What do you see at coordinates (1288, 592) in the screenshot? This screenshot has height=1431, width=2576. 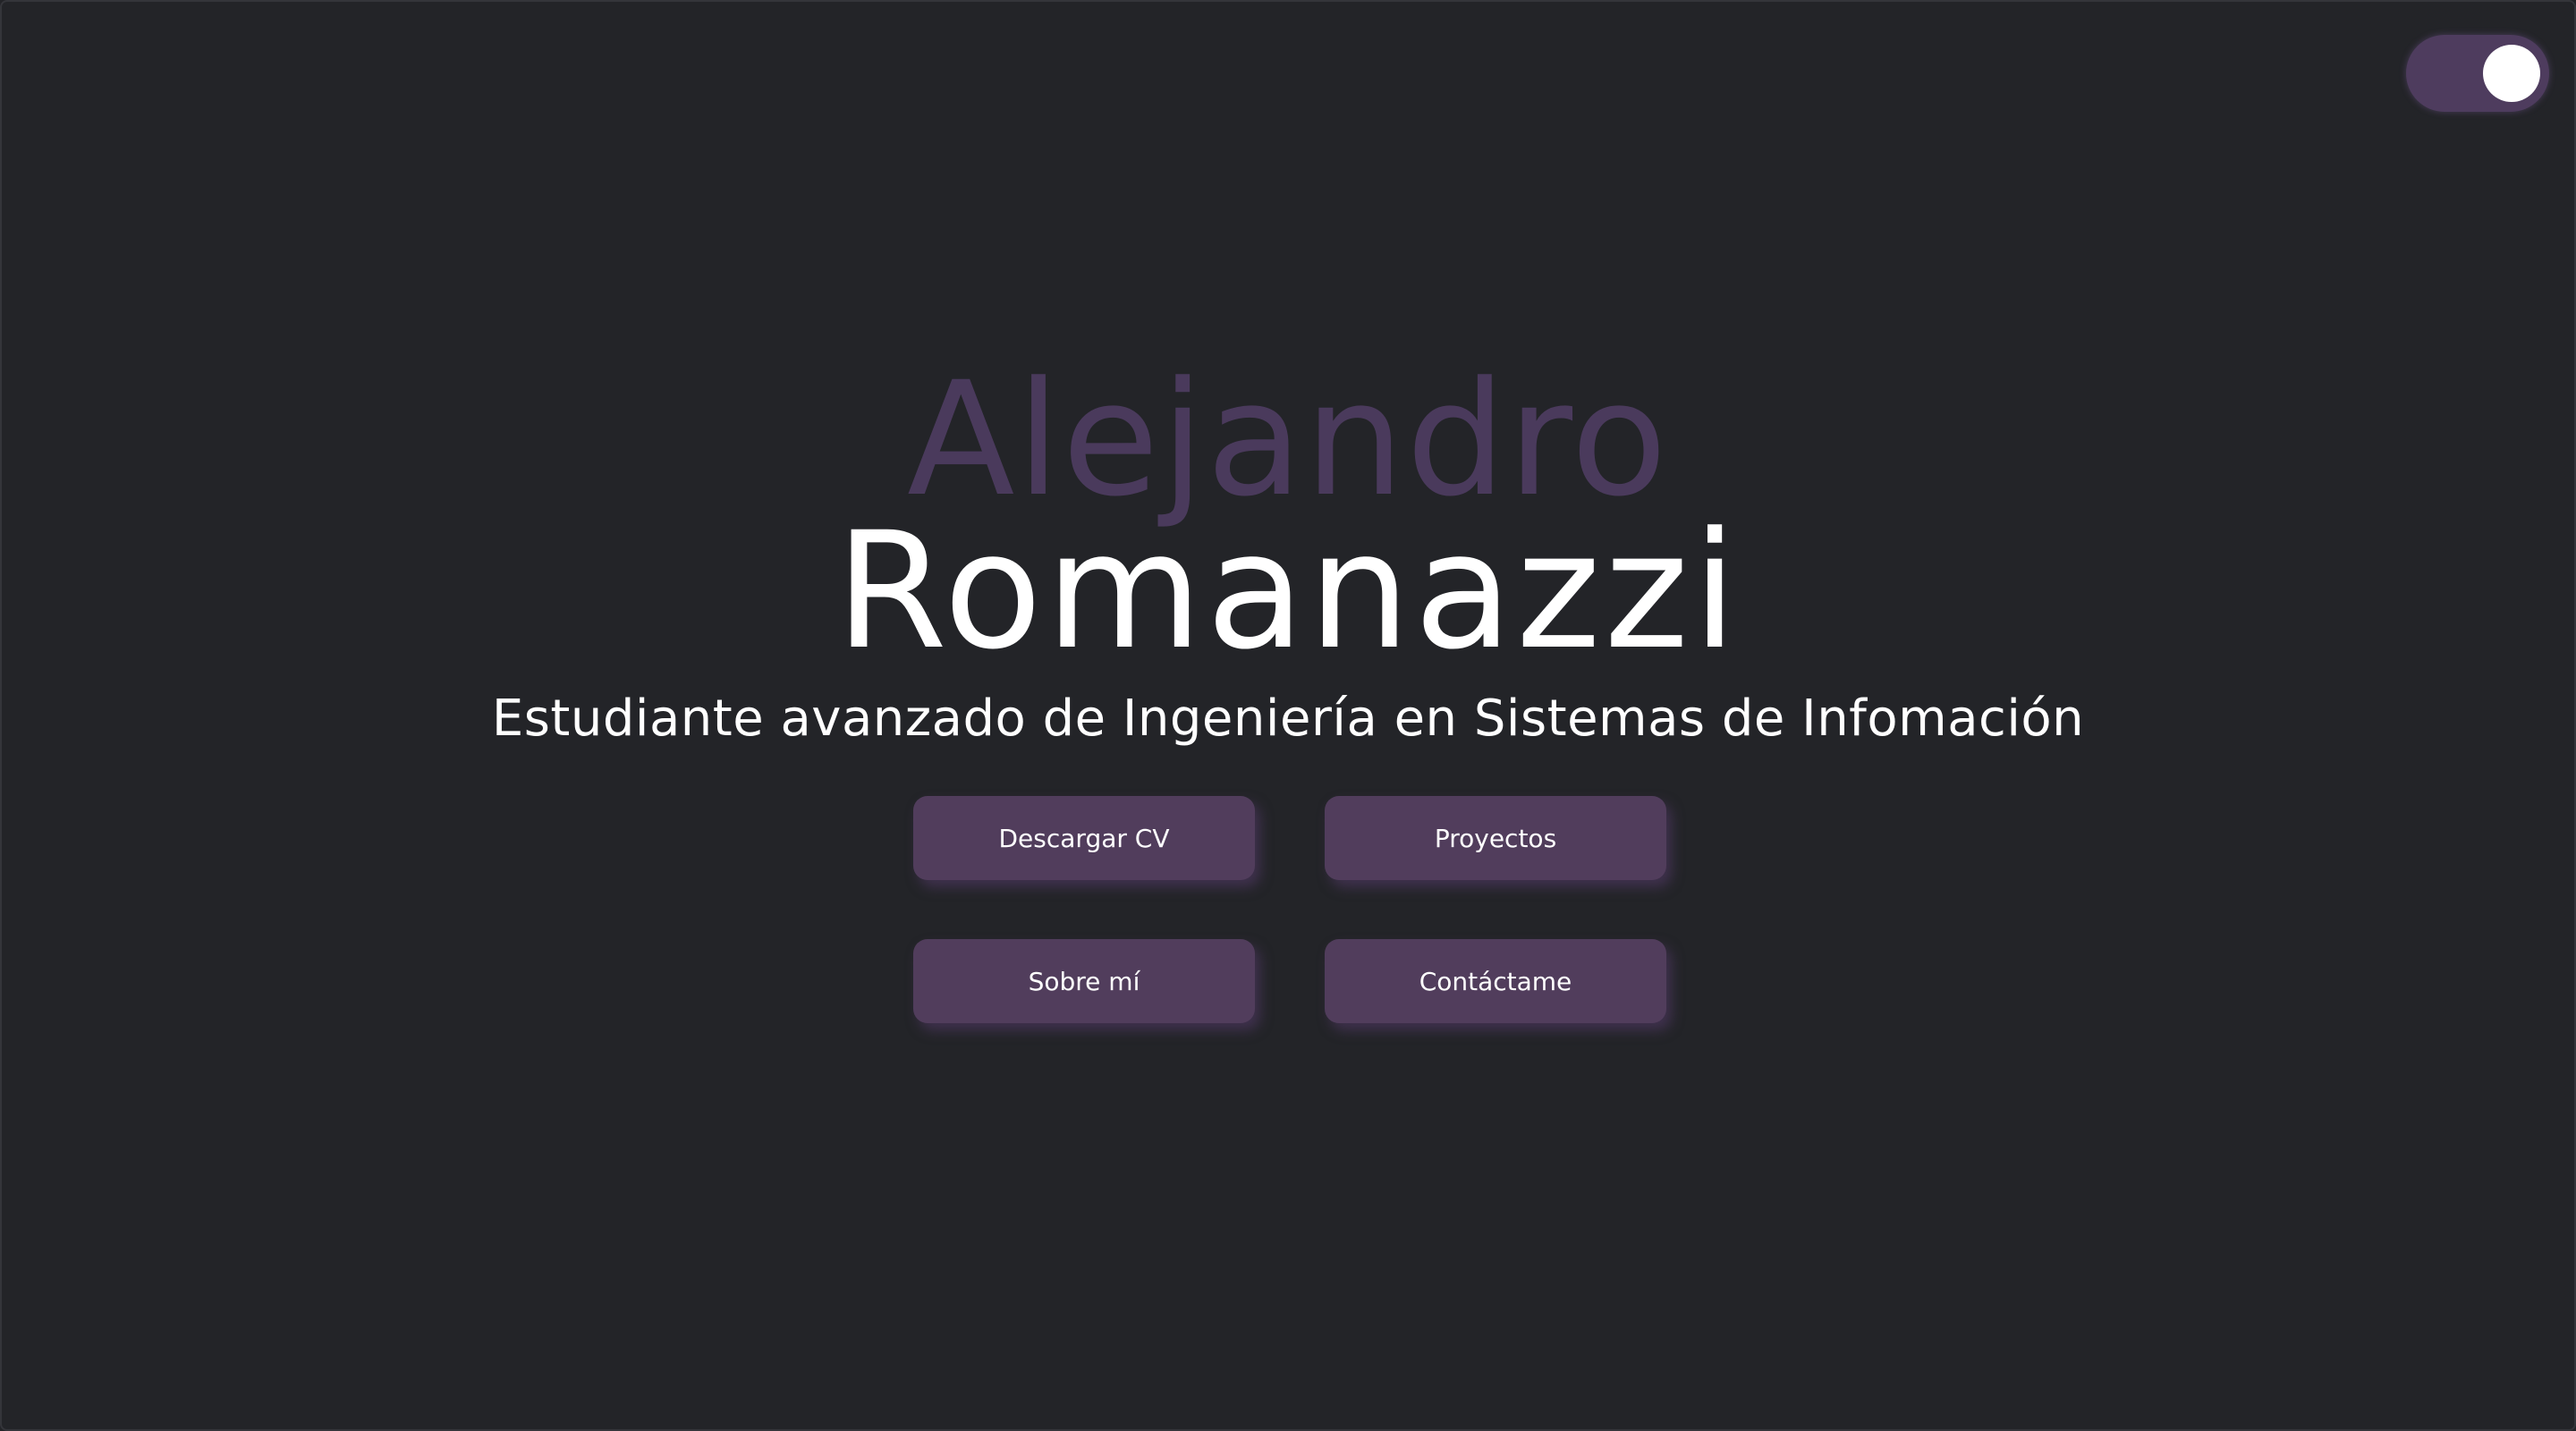 I see `last-name-heading: Romanazzi` at bounding box center [1288, 592].